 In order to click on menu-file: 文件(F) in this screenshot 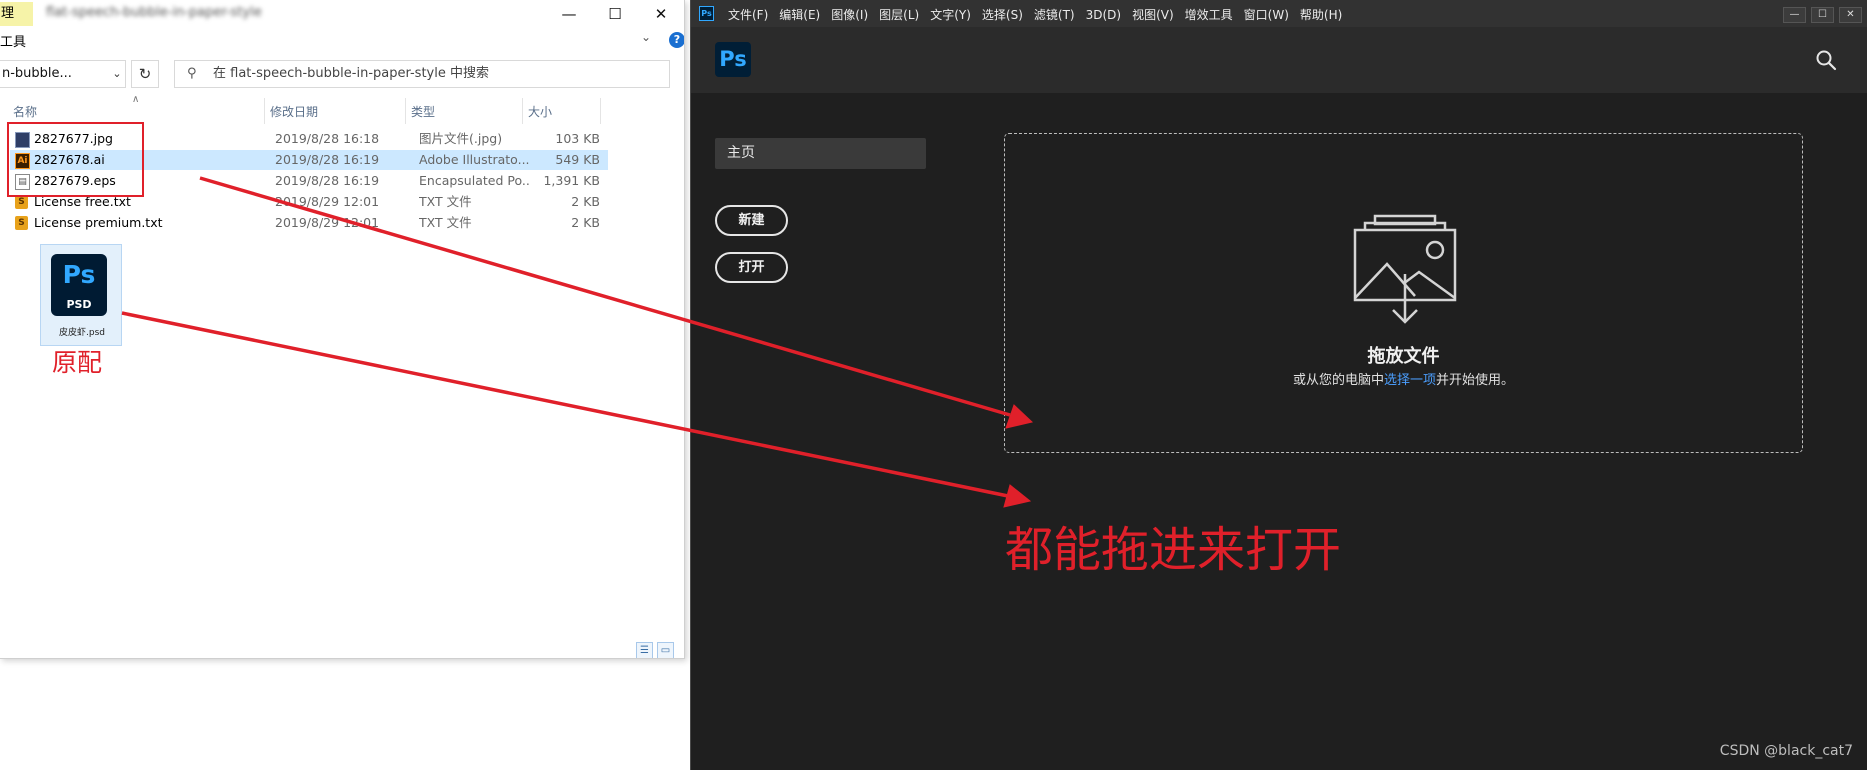, I will do `click(748, 15)`.